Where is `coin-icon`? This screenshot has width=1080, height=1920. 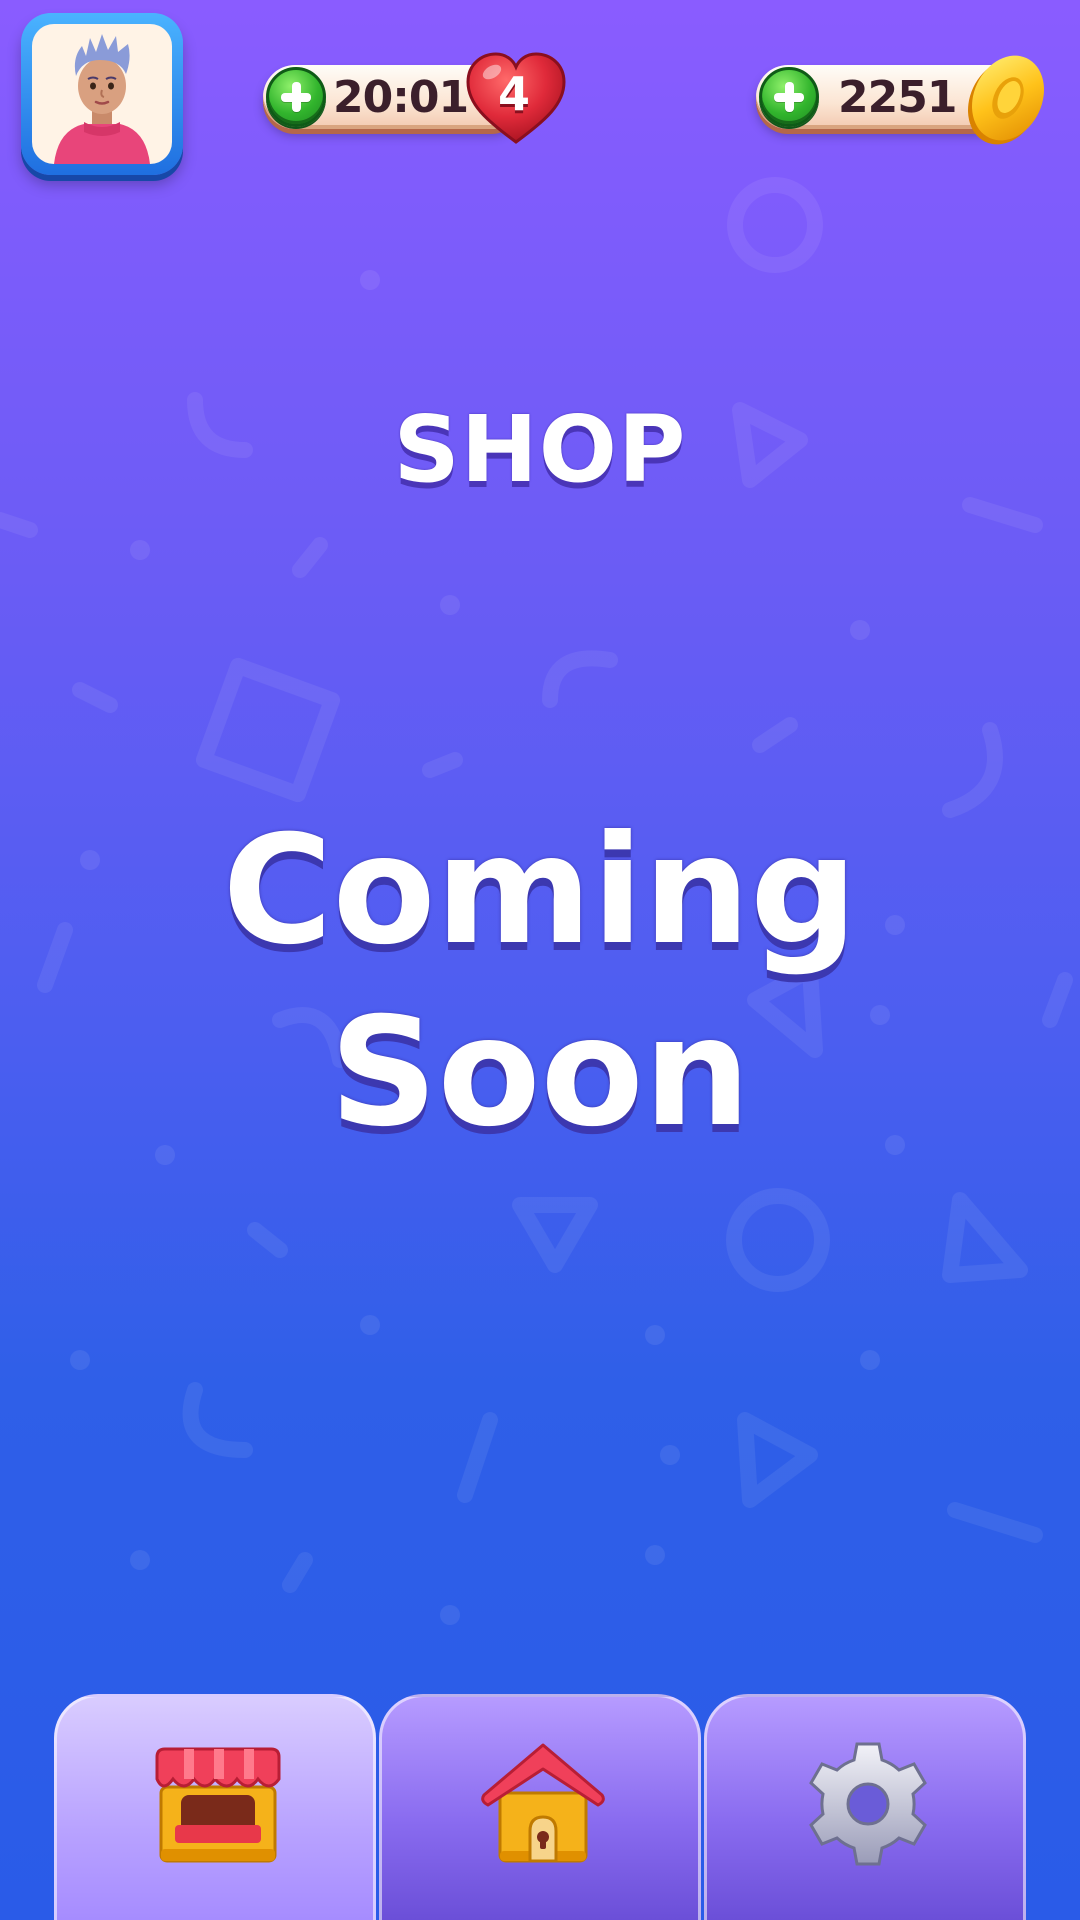
coin-icon is located at coordinates (1006, 100).